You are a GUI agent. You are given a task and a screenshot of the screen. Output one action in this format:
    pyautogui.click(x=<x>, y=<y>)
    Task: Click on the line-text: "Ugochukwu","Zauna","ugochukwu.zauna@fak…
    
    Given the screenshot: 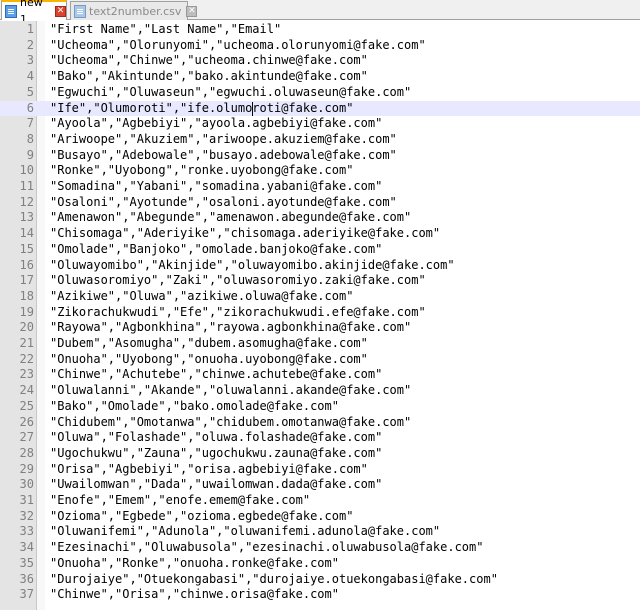 What is the action you would take?
    pyautogui.click(x=216, y=454)
    